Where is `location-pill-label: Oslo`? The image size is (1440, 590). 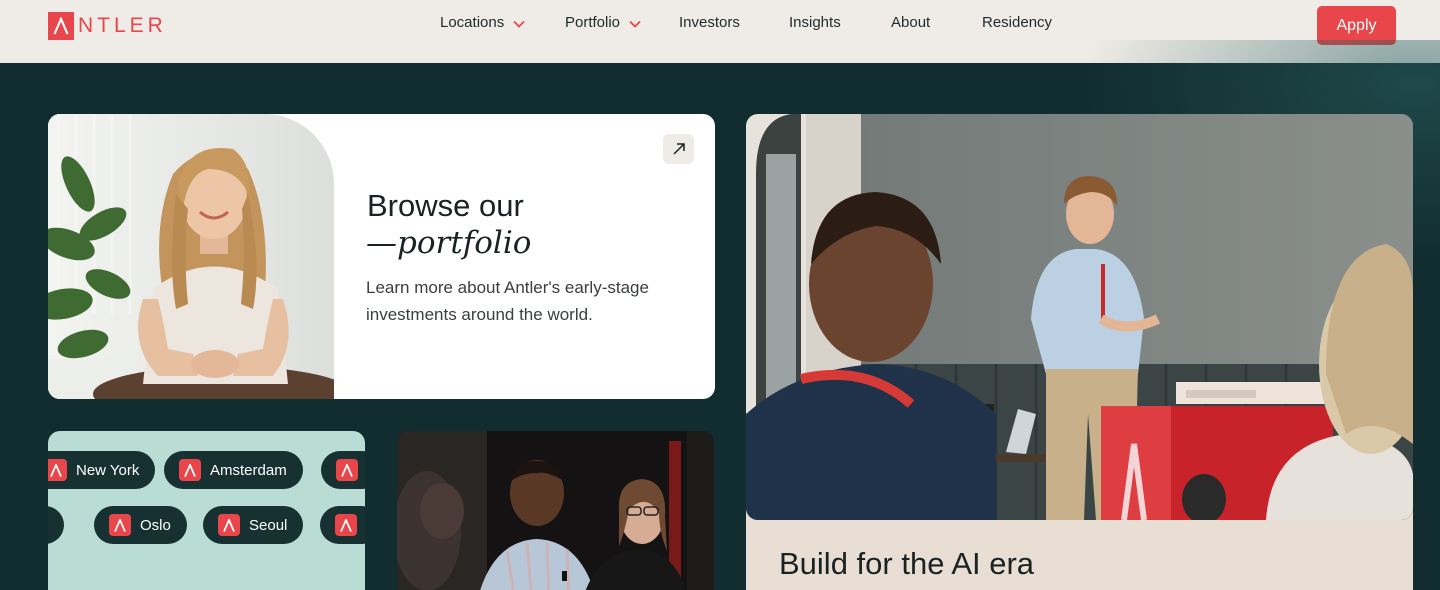
location-pill-label: Oslo is located at coordinates (155, 525).